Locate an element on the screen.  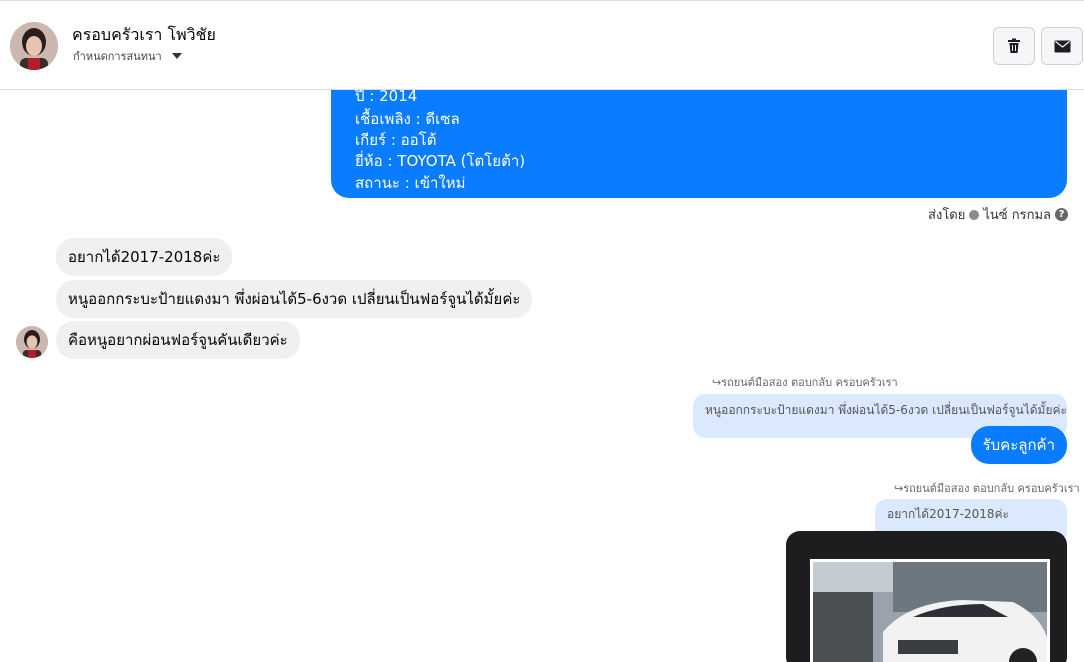
conversation-header: ครอบครัวเรา โพวิชัย กำหนดการสนทนา is located at coordinates (542, 45).